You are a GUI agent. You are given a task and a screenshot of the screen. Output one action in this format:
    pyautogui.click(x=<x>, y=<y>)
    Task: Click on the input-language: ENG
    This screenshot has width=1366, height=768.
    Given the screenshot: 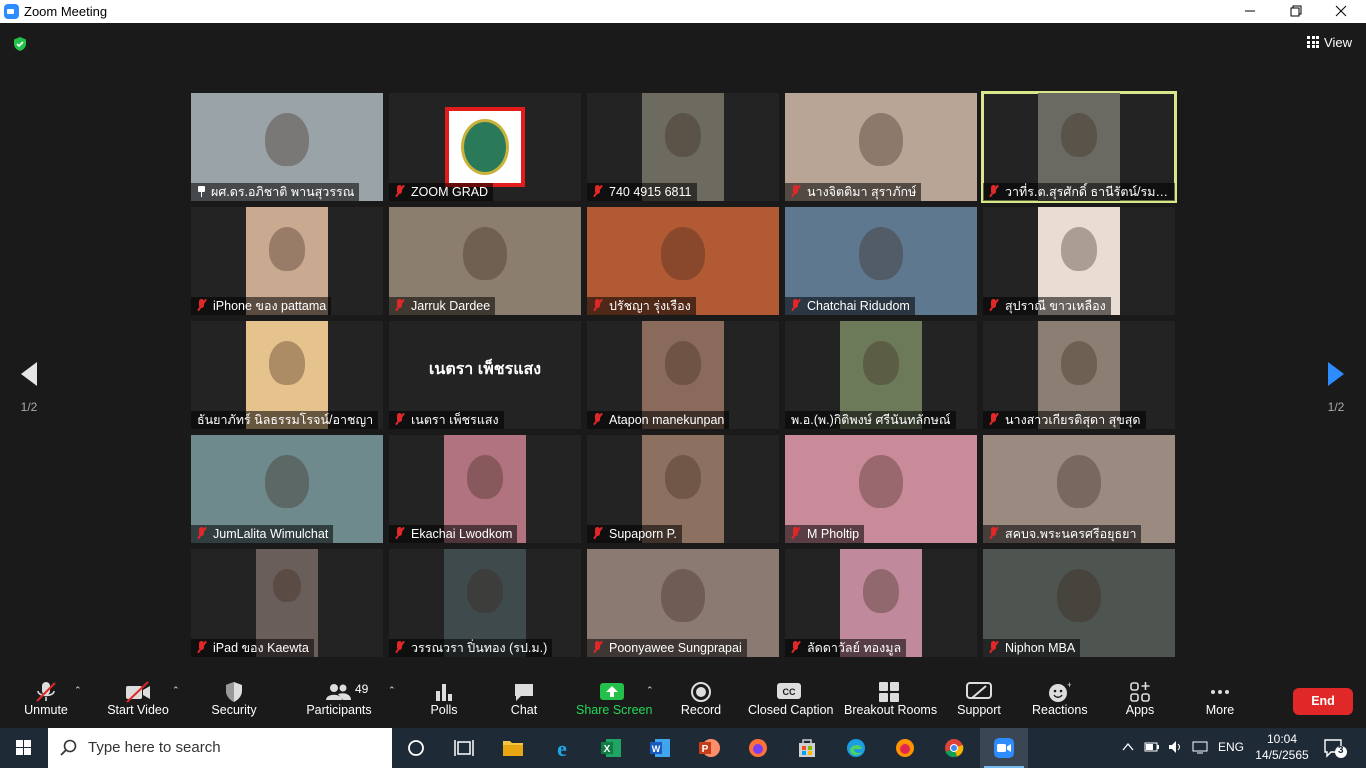 What is the action you would take?
    pyautogui.click(x=1231, y=747)
    